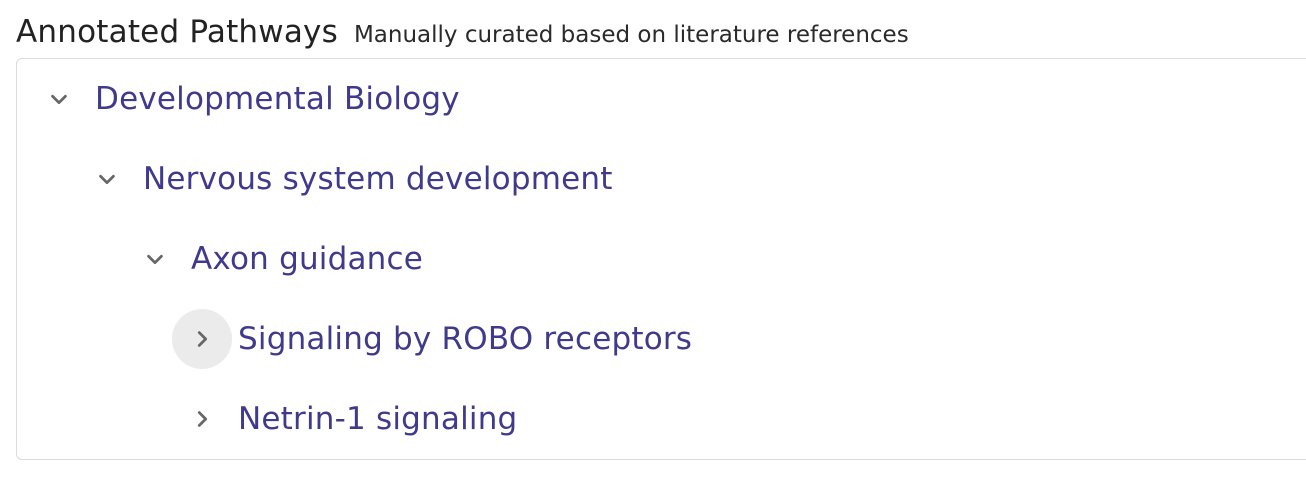 The height and width of the screenshot is (488, 1306). I want to click on section-title: Annotated Pathways, so click(177, 32).